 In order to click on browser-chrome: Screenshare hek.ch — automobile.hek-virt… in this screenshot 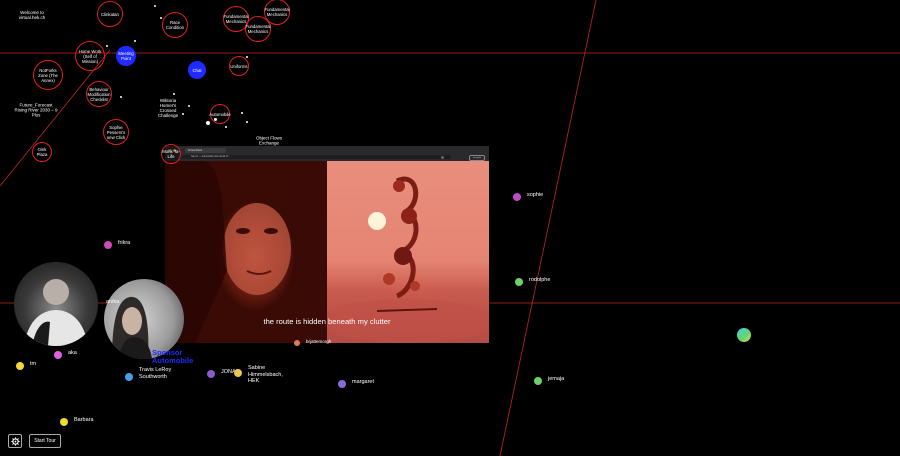, I will do `click(327, 153)`.